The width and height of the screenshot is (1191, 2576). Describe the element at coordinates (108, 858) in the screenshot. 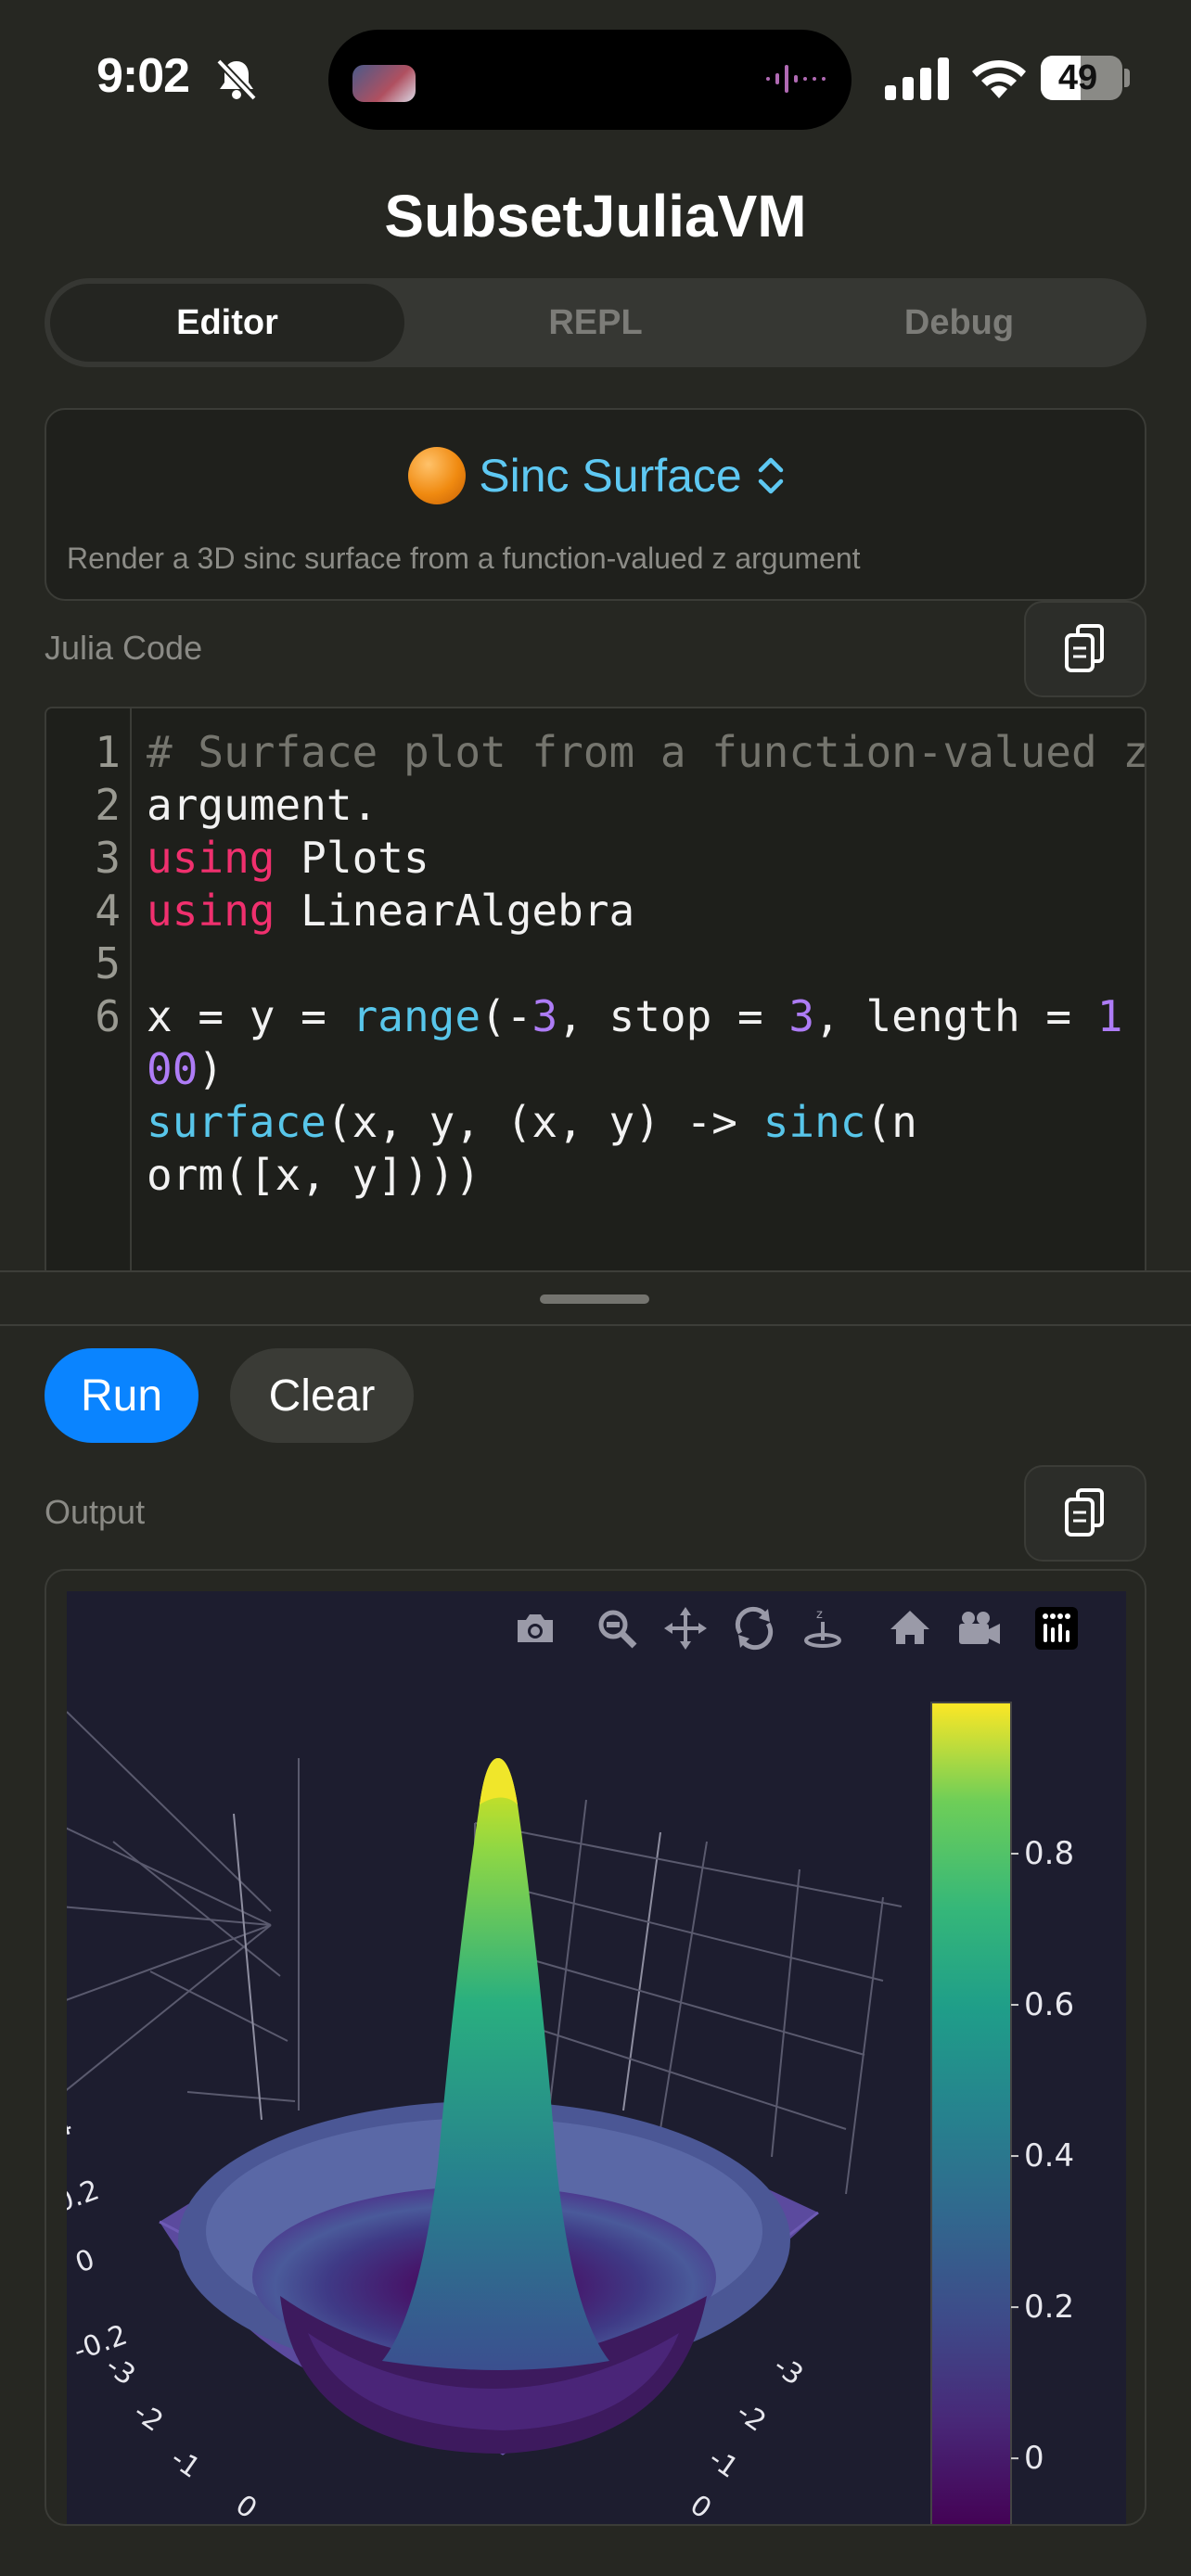

I see `line-number: 3` at that location.